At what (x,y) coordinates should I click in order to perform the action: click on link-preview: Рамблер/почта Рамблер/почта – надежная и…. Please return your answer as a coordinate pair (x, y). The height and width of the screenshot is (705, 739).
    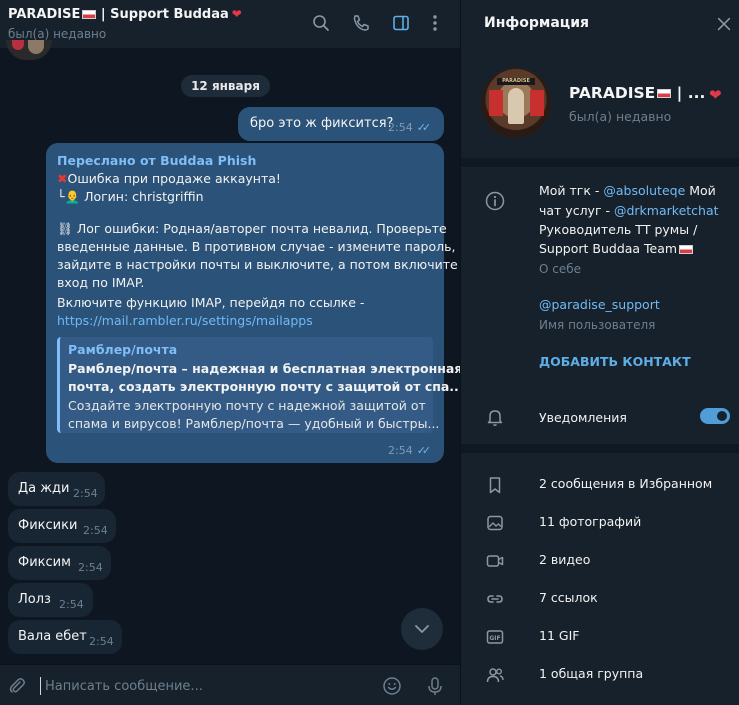
    Looking at the image, I should click on (260, 385).